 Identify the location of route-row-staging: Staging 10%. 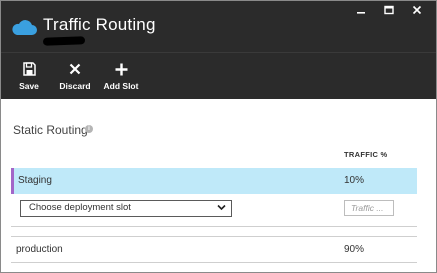
(214, 181).